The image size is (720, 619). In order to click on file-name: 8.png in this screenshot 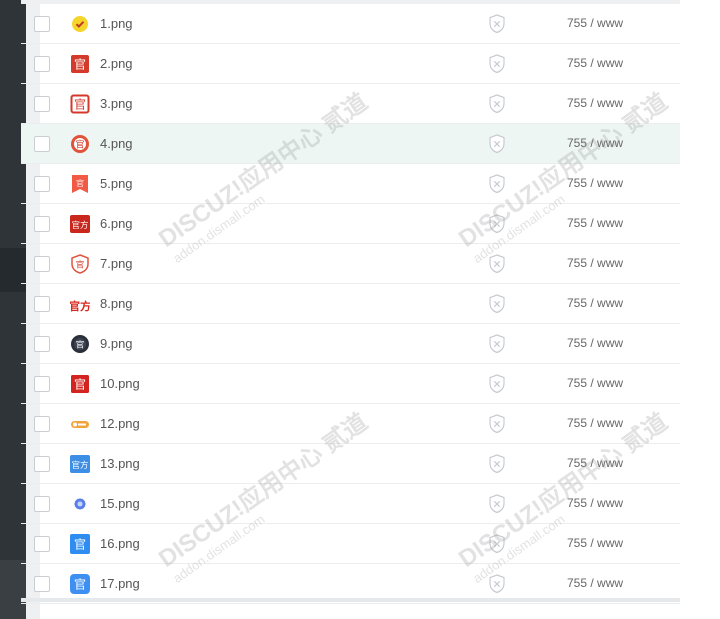, I will do `click(116, 303)`.